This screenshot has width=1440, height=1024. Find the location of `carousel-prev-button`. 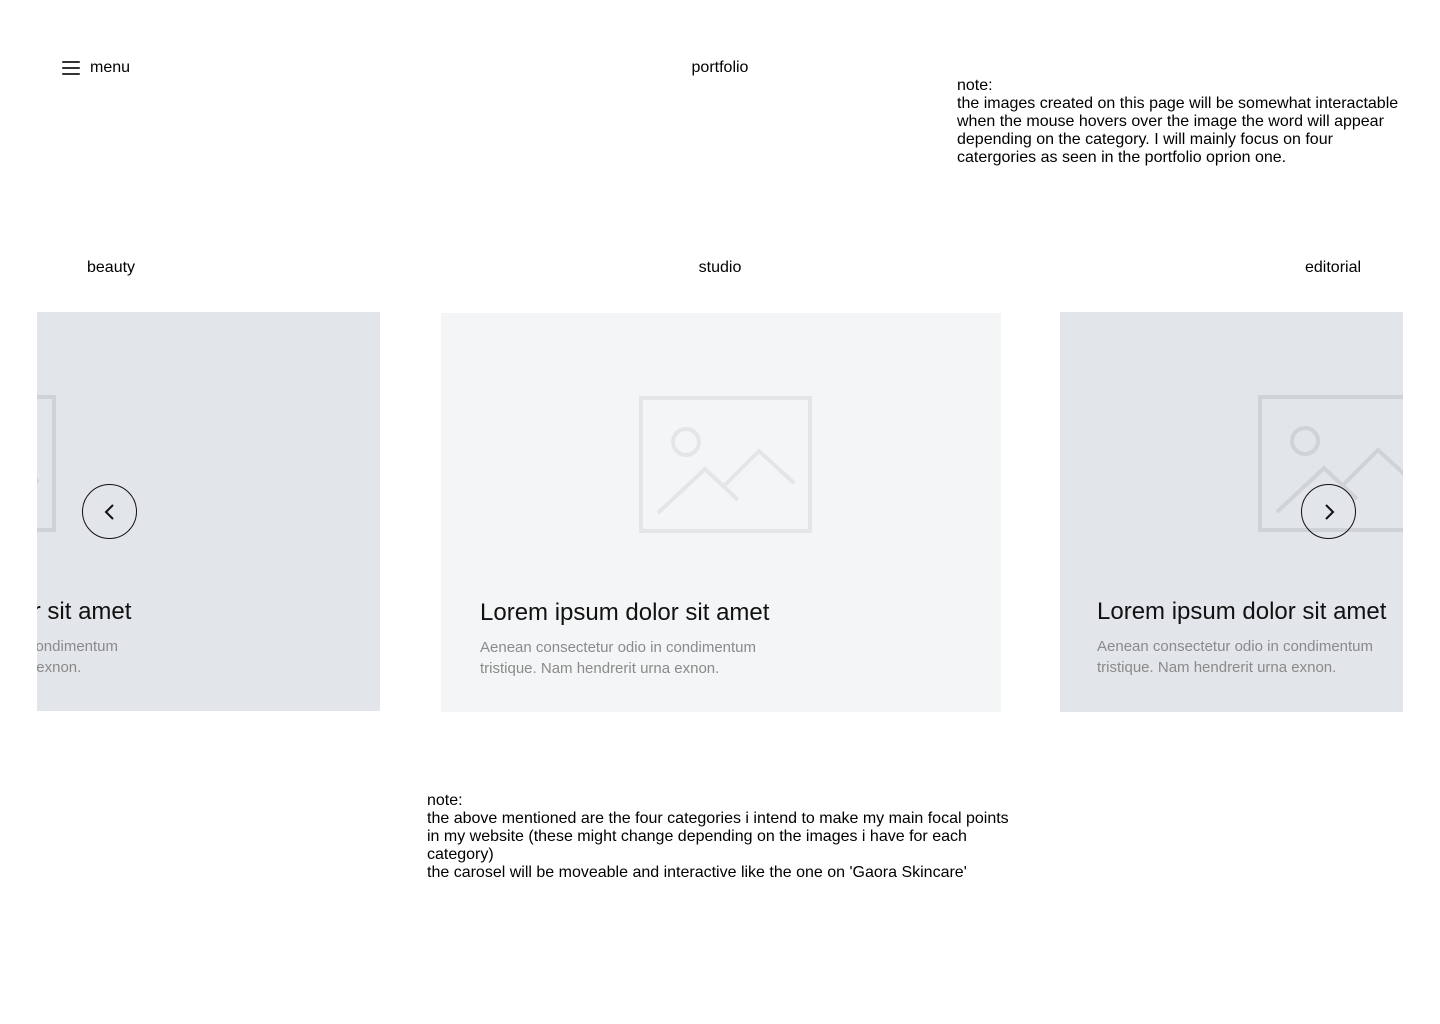

carousel-prev-button is located at coordinates (109, 511).